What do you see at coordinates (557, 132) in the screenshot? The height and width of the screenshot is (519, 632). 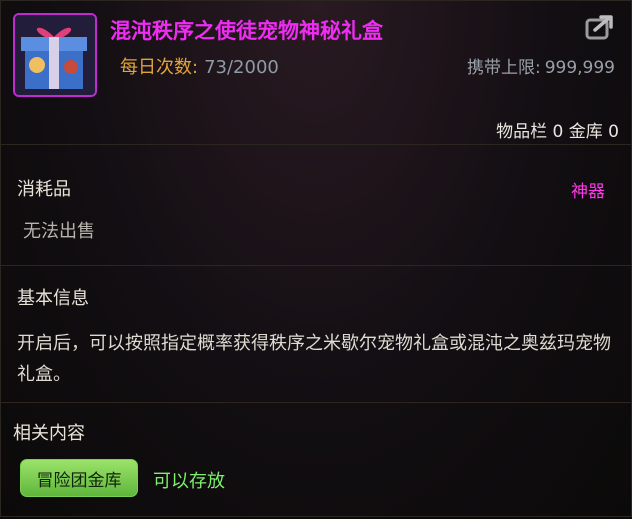 I see `storage-count: 物品栏 0 金库 0` at bounding box center [557, 132].